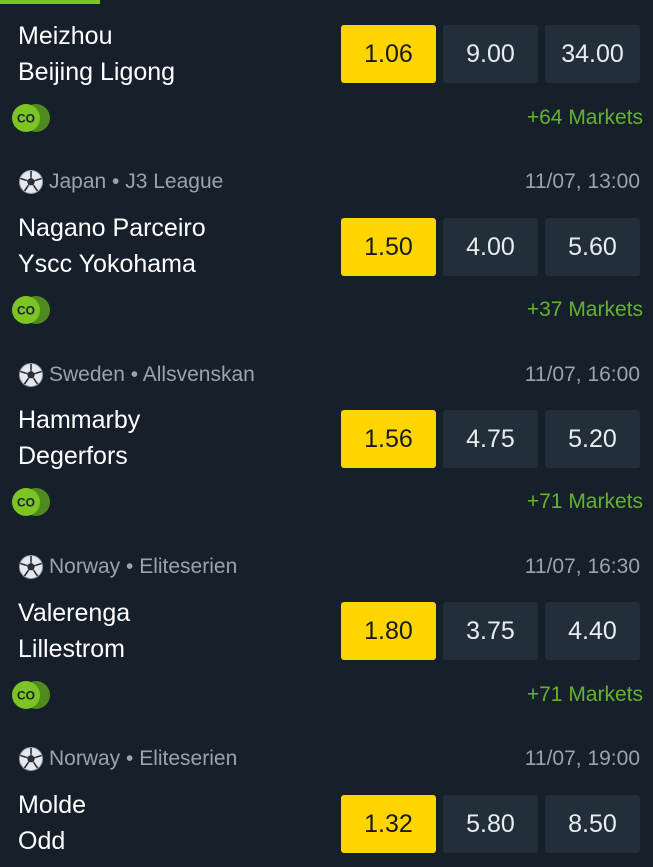 This screenshot has width=653, height=867. I want to click on more-markets-link: +37 Markets, so click(585, 310).